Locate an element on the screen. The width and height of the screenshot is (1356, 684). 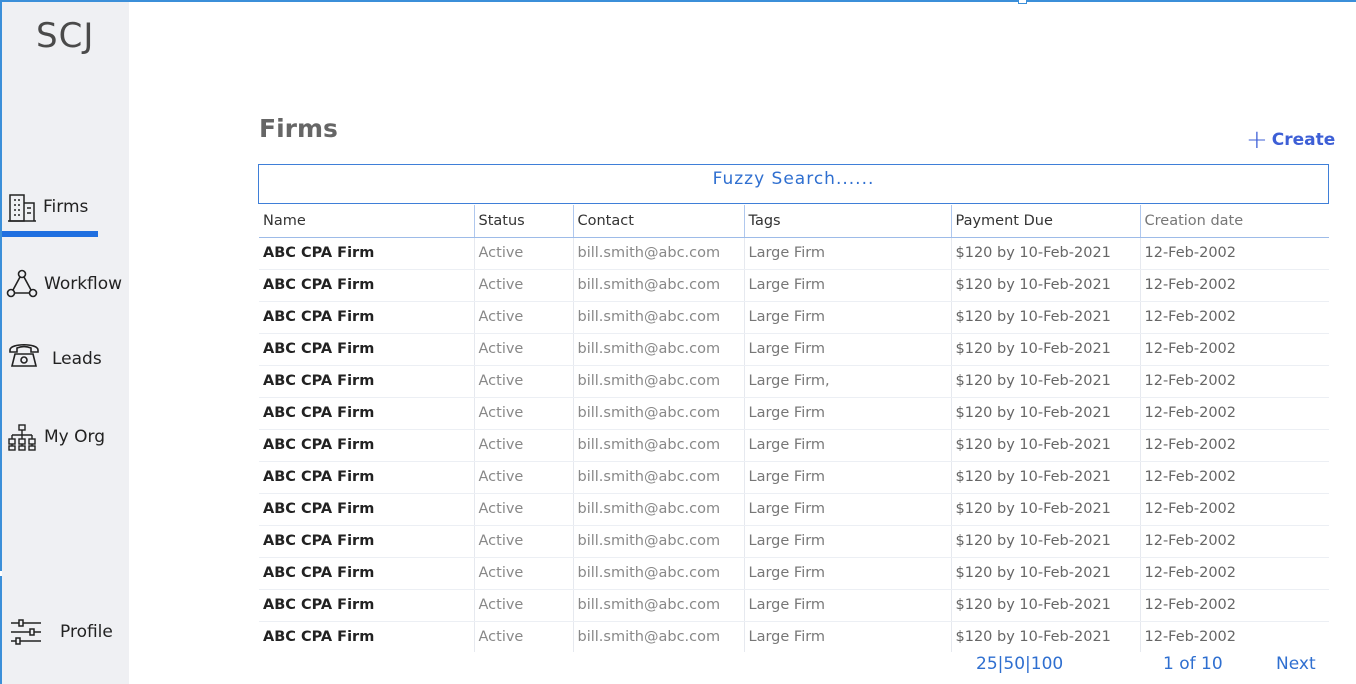
resize-handle is located at coordinates (1022, 2).